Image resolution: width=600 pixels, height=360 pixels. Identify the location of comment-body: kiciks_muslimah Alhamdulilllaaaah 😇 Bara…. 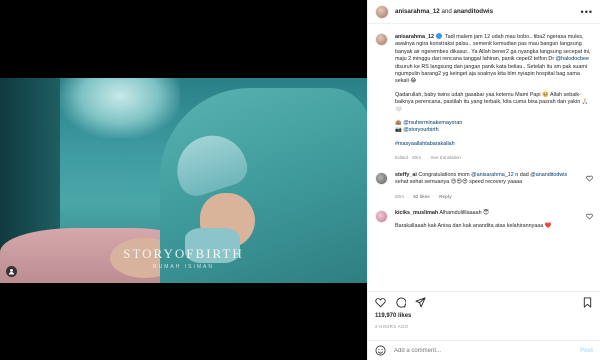
(487, 223).